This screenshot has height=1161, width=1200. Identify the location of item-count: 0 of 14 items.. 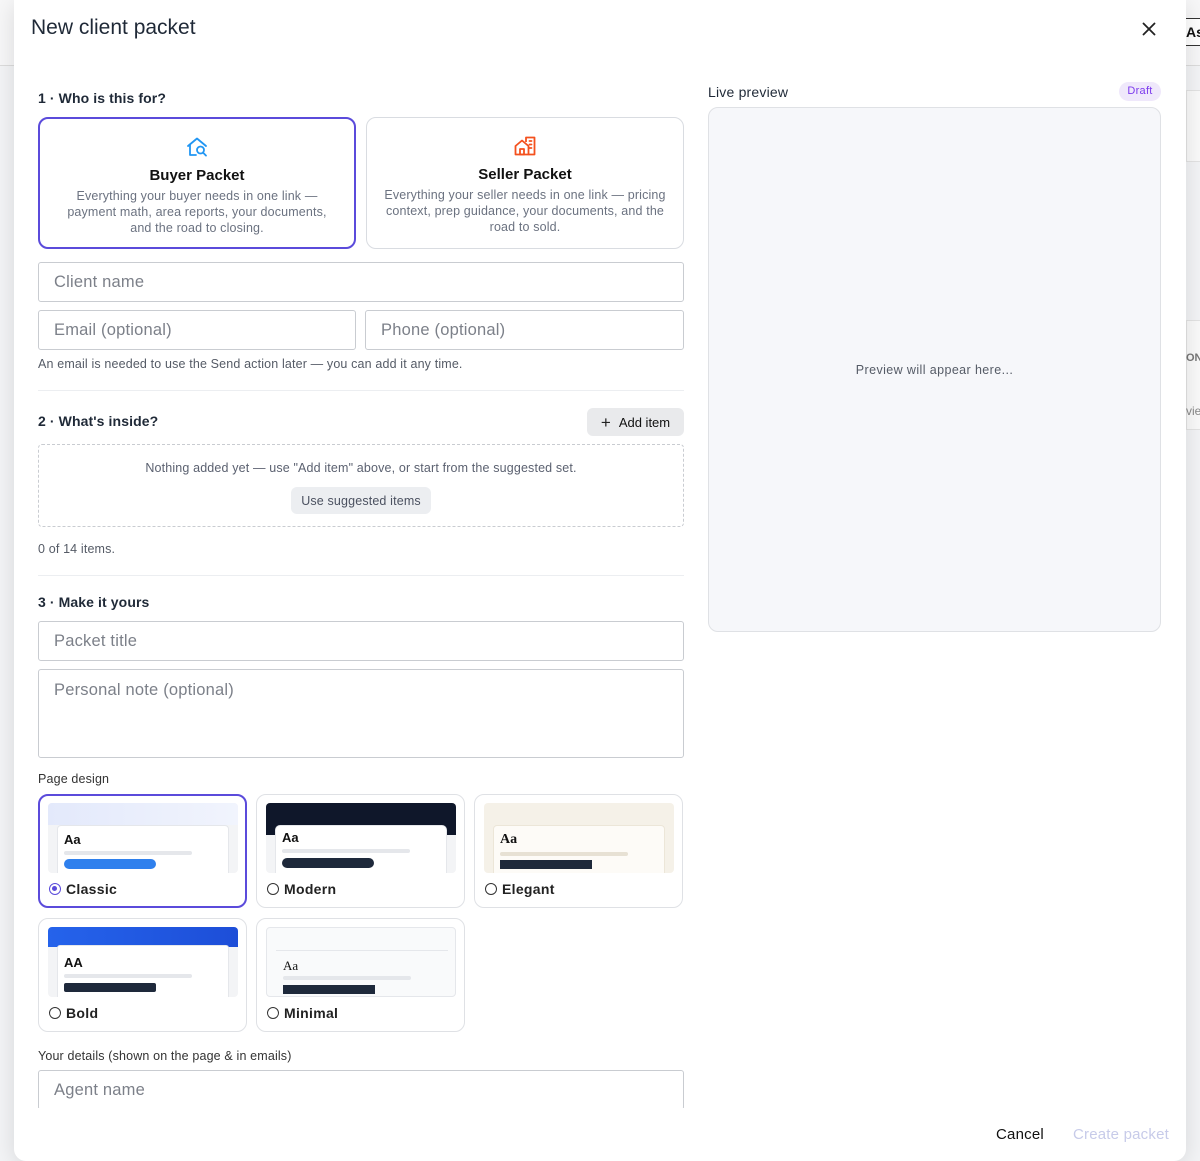
(77, 549).